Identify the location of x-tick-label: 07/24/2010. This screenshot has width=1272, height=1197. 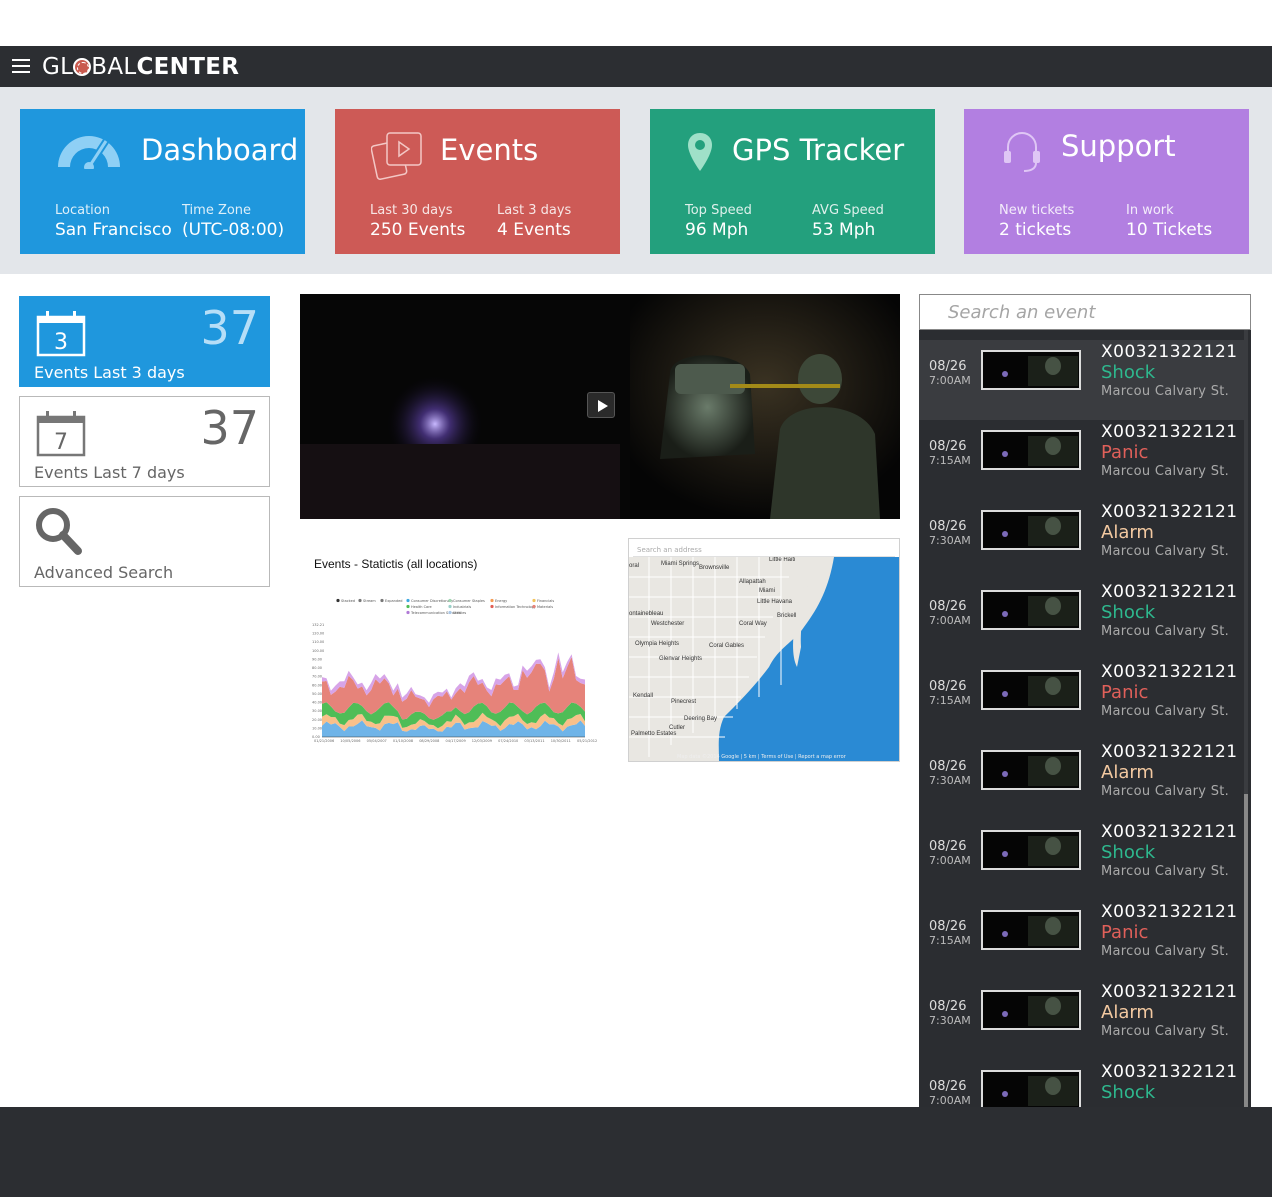
(508, 741).